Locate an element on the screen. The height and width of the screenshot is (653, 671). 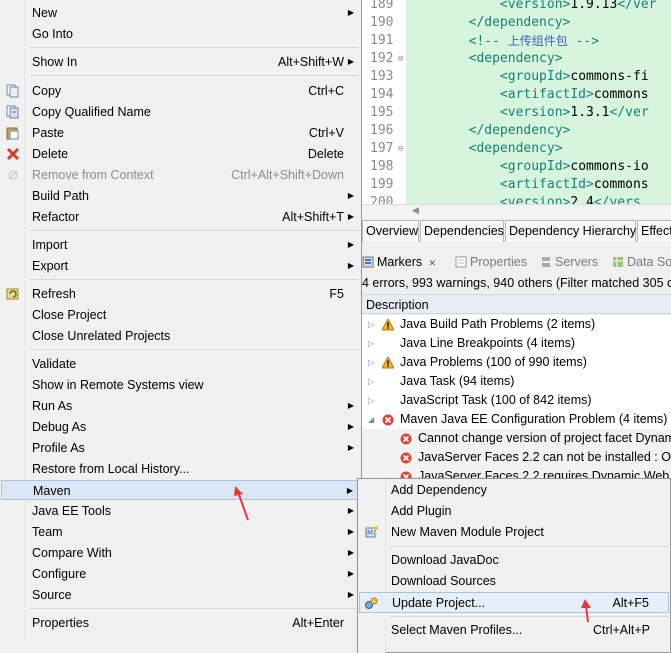
tab-data-source: Data So is located at coordinates (641, 262).